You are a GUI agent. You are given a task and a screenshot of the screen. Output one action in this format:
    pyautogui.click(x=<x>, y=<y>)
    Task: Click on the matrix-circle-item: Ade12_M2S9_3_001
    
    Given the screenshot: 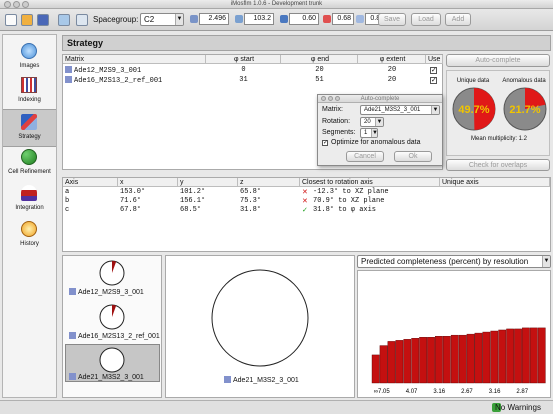 What is the action you would take?
    pyautogui.click(x=112, y=279)
    